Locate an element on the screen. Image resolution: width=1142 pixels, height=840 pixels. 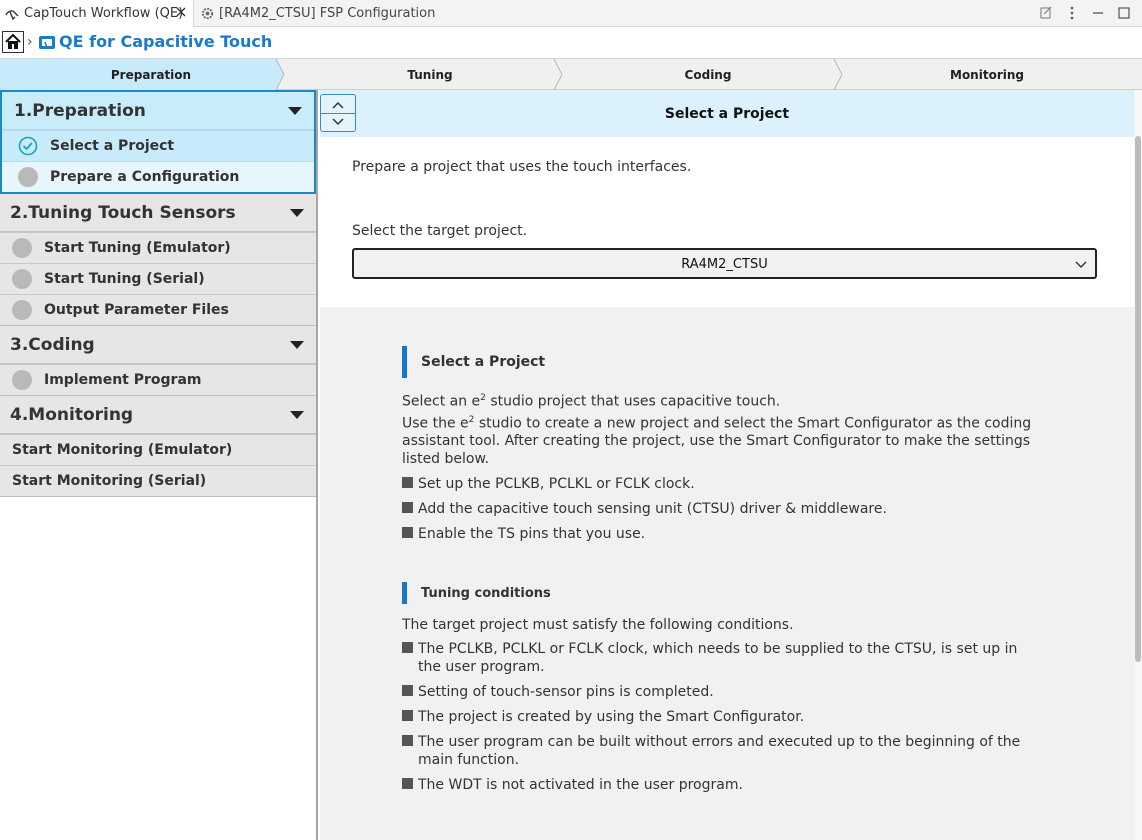
nav-item-select-project: Select a Project is located at coordinates (158, 145).